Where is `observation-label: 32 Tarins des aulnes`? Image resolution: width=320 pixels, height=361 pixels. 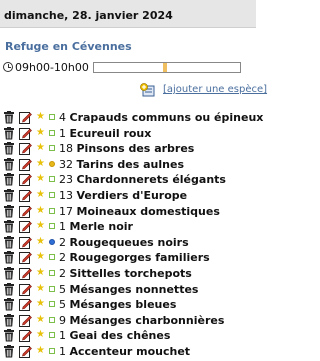
observation-label: 32 Tarins des aulnes is located at coordinates (121, 164).